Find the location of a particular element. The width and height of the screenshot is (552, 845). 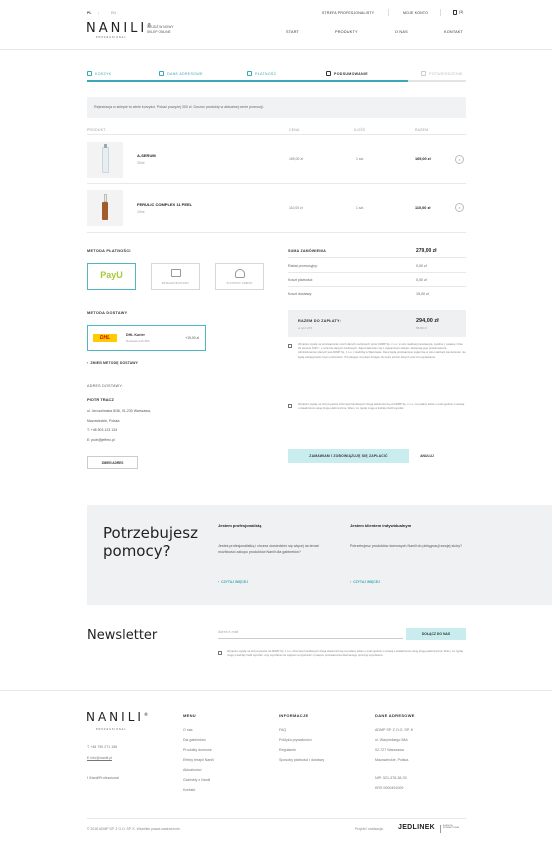

footer-link: Sposoby płatności i dostawy is located at coordinates (301, 760).